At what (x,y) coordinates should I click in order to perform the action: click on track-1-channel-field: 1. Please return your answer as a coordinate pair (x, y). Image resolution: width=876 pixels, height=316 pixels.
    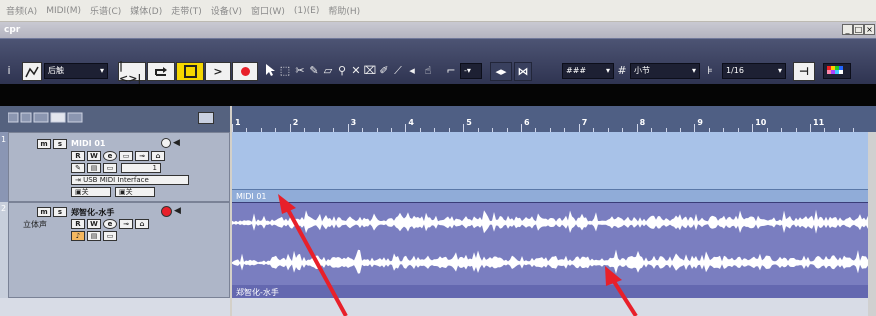
    Looking at the image, I should click on (141, 168).